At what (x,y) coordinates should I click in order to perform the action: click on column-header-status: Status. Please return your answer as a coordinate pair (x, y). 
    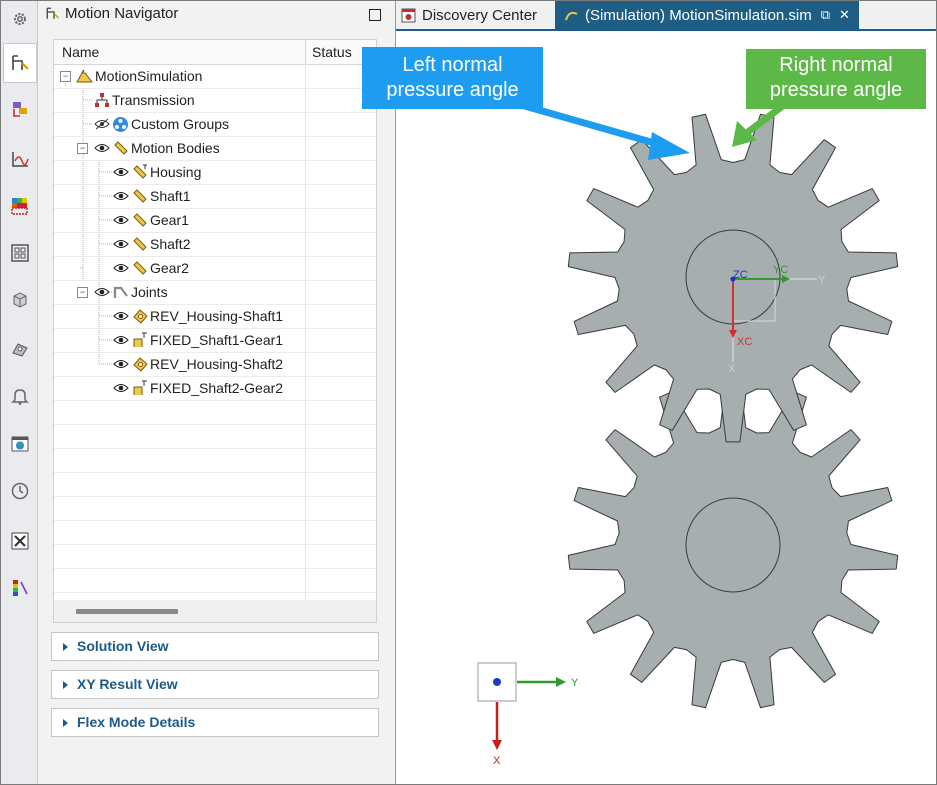
    Looking at the image, I should click on (332, 52).